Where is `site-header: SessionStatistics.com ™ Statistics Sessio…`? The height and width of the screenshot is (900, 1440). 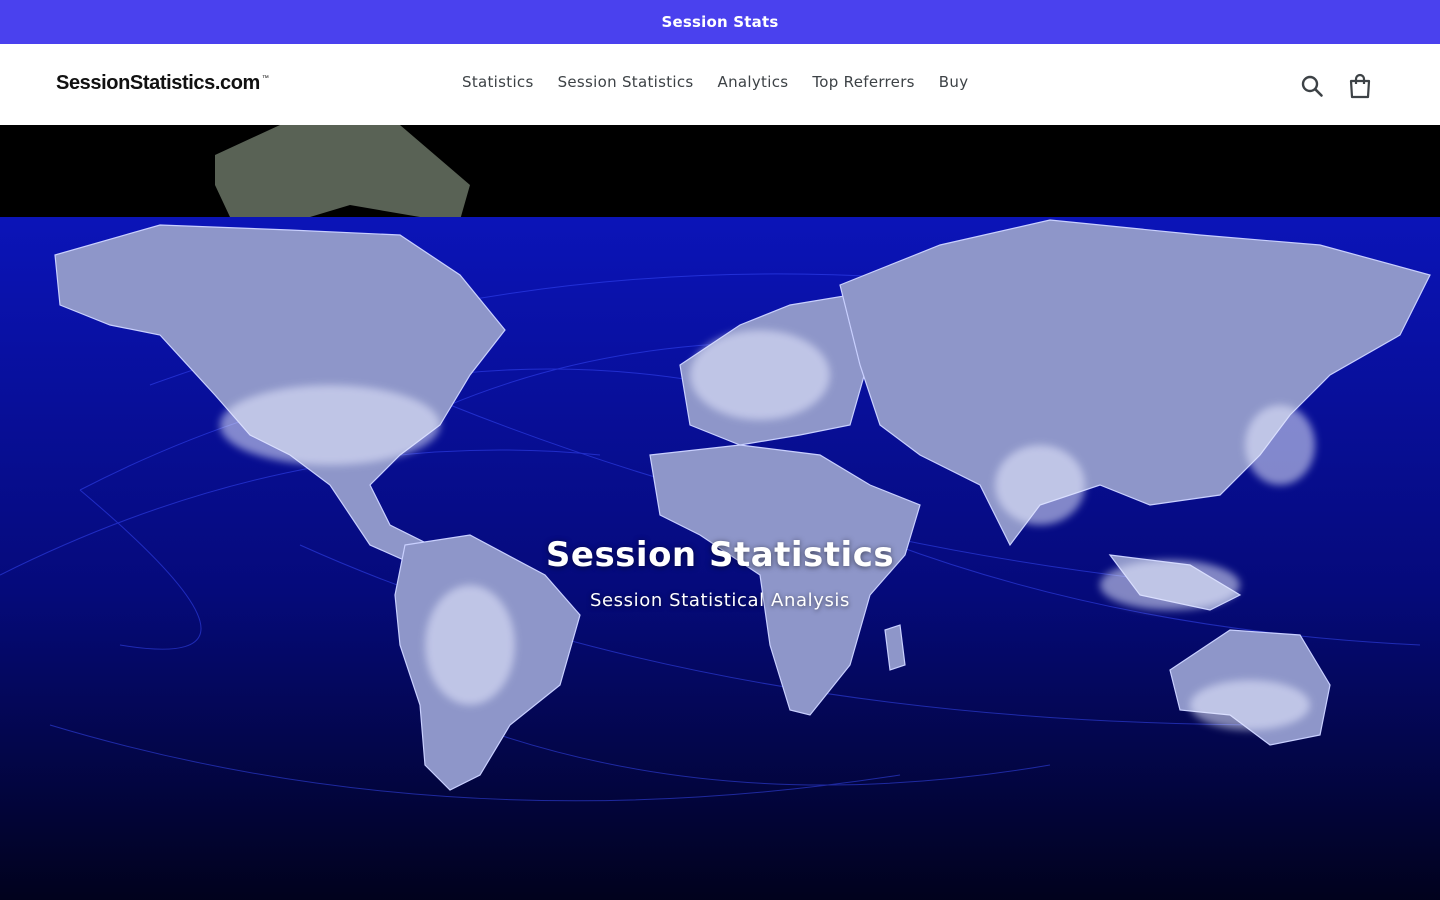 site-header: SessionStatistics.com ™ Statistics Sessio… is located at coordinates (720, 84).